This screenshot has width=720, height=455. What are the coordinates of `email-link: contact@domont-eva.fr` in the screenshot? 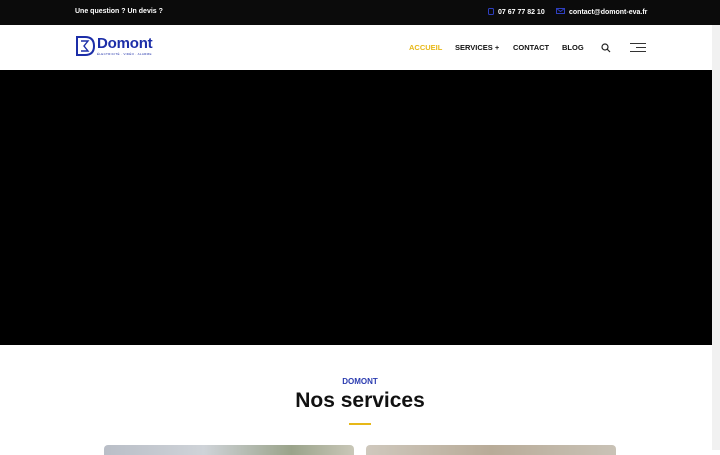 It's located at (601, 12).